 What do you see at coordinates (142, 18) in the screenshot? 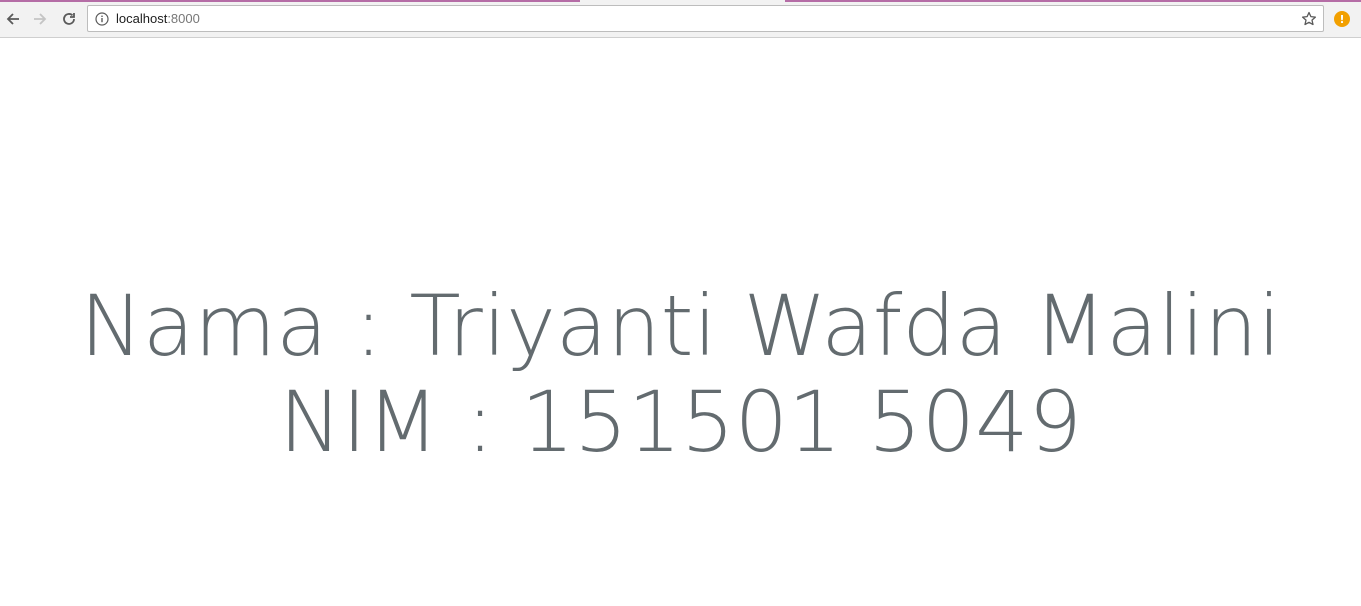
I see `url-host: localhost` at bounding box center [142, 18].